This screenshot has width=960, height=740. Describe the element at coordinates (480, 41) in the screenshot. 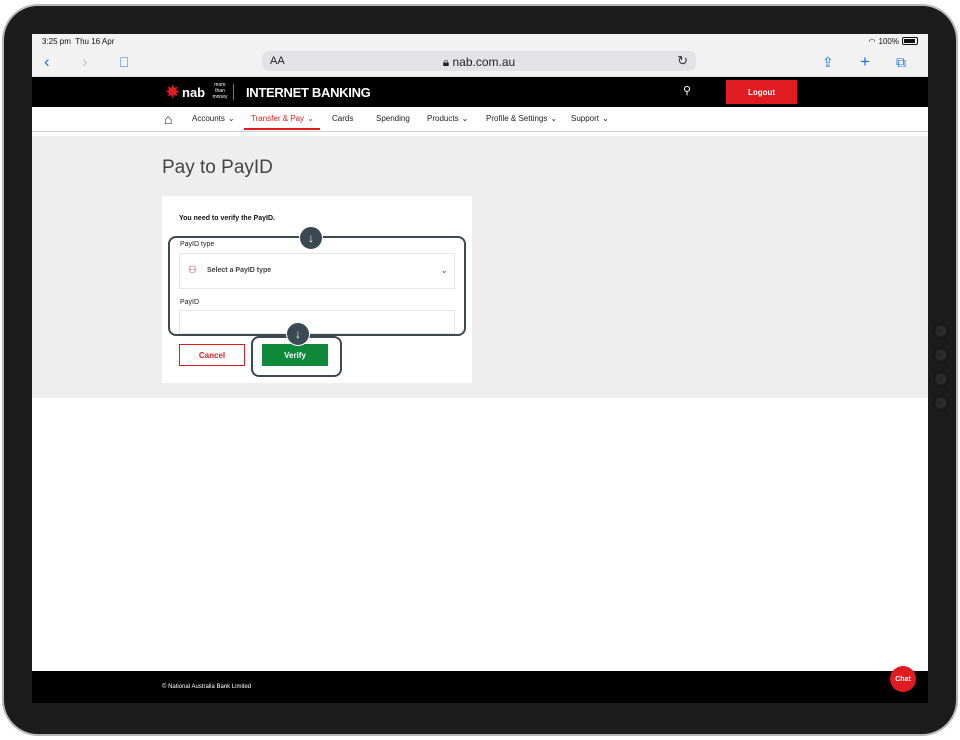

I see `status-bar: 3:25 pm Thu 16 Apr ◠ 100%` at that location.